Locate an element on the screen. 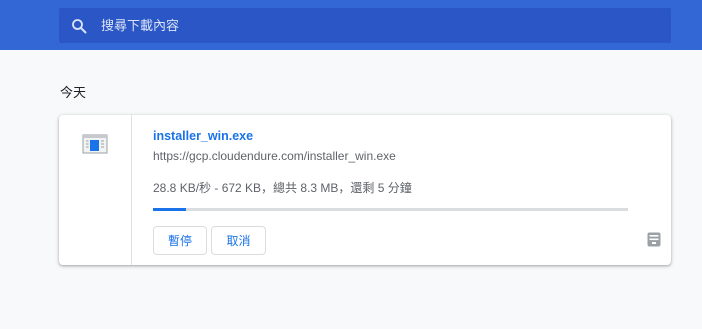 The width and height of the screenshot is (702, 329). file-icon-column is located at coordinates (95, 190).